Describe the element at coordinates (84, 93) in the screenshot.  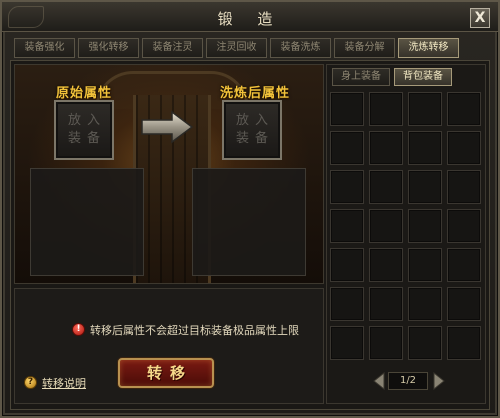
I see `original-attributes-title: 原始属性` at that location.